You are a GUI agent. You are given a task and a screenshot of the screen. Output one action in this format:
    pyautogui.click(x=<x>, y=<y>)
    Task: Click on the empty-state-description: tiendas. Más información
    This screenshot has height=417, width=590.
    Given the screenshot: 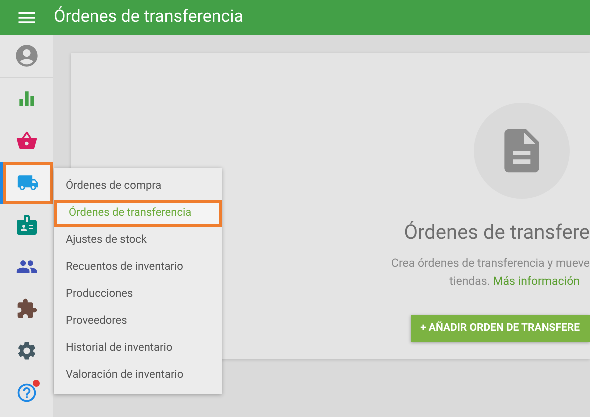 What is the action you would take?
    pyautogui.click(x=515, y=281)
    